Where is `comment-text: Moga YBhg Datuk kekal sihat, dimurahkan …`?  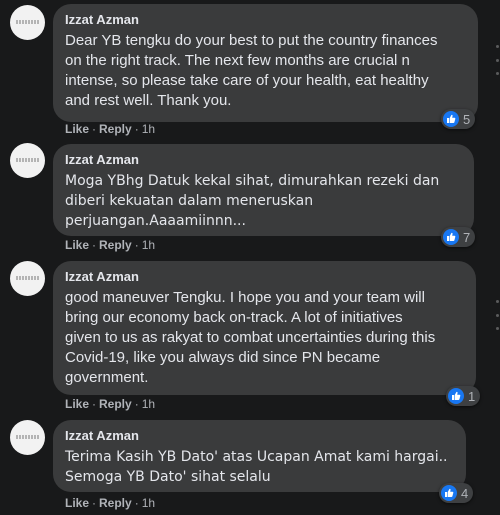
comment-text: Moga YBhg Datuk kekal sihat, dimurahkan … is located at coordinates (252, 201).